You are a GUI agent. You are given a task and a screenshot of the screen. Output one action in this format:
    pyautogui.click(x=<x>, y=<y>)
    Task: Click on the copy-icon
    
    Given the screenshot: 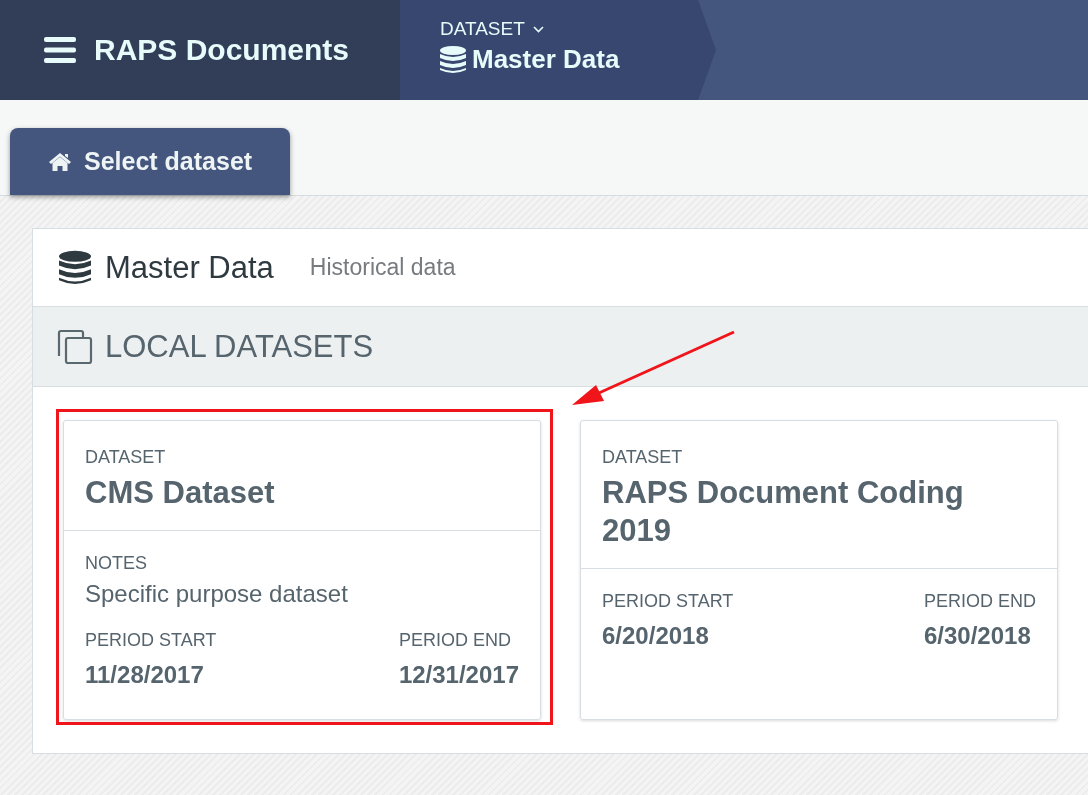 What is the action you would take?
    pyautogui.click(x=75, y=346)
    